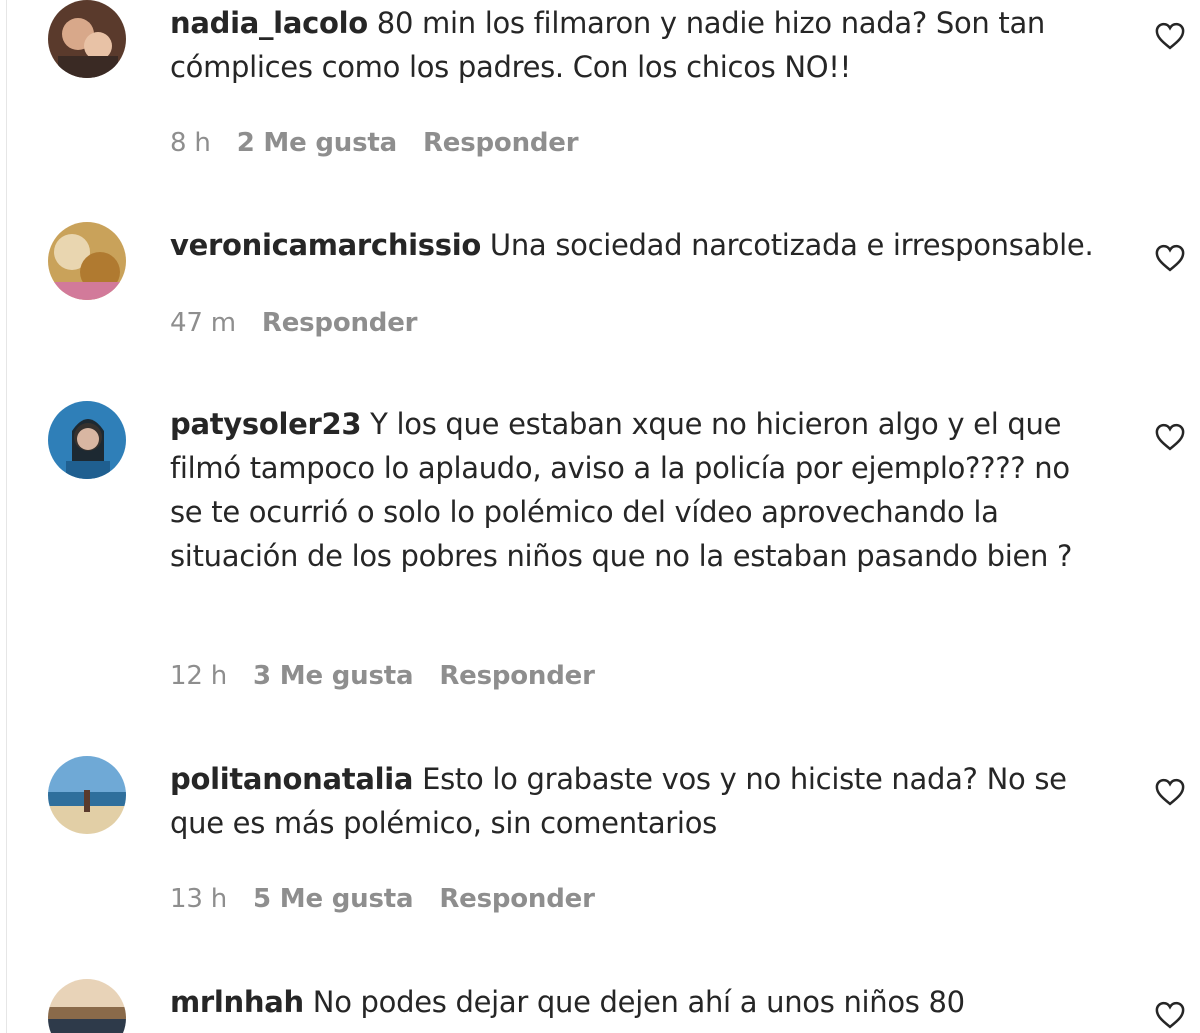  I want to click on panel-divider, so click(6, 516).